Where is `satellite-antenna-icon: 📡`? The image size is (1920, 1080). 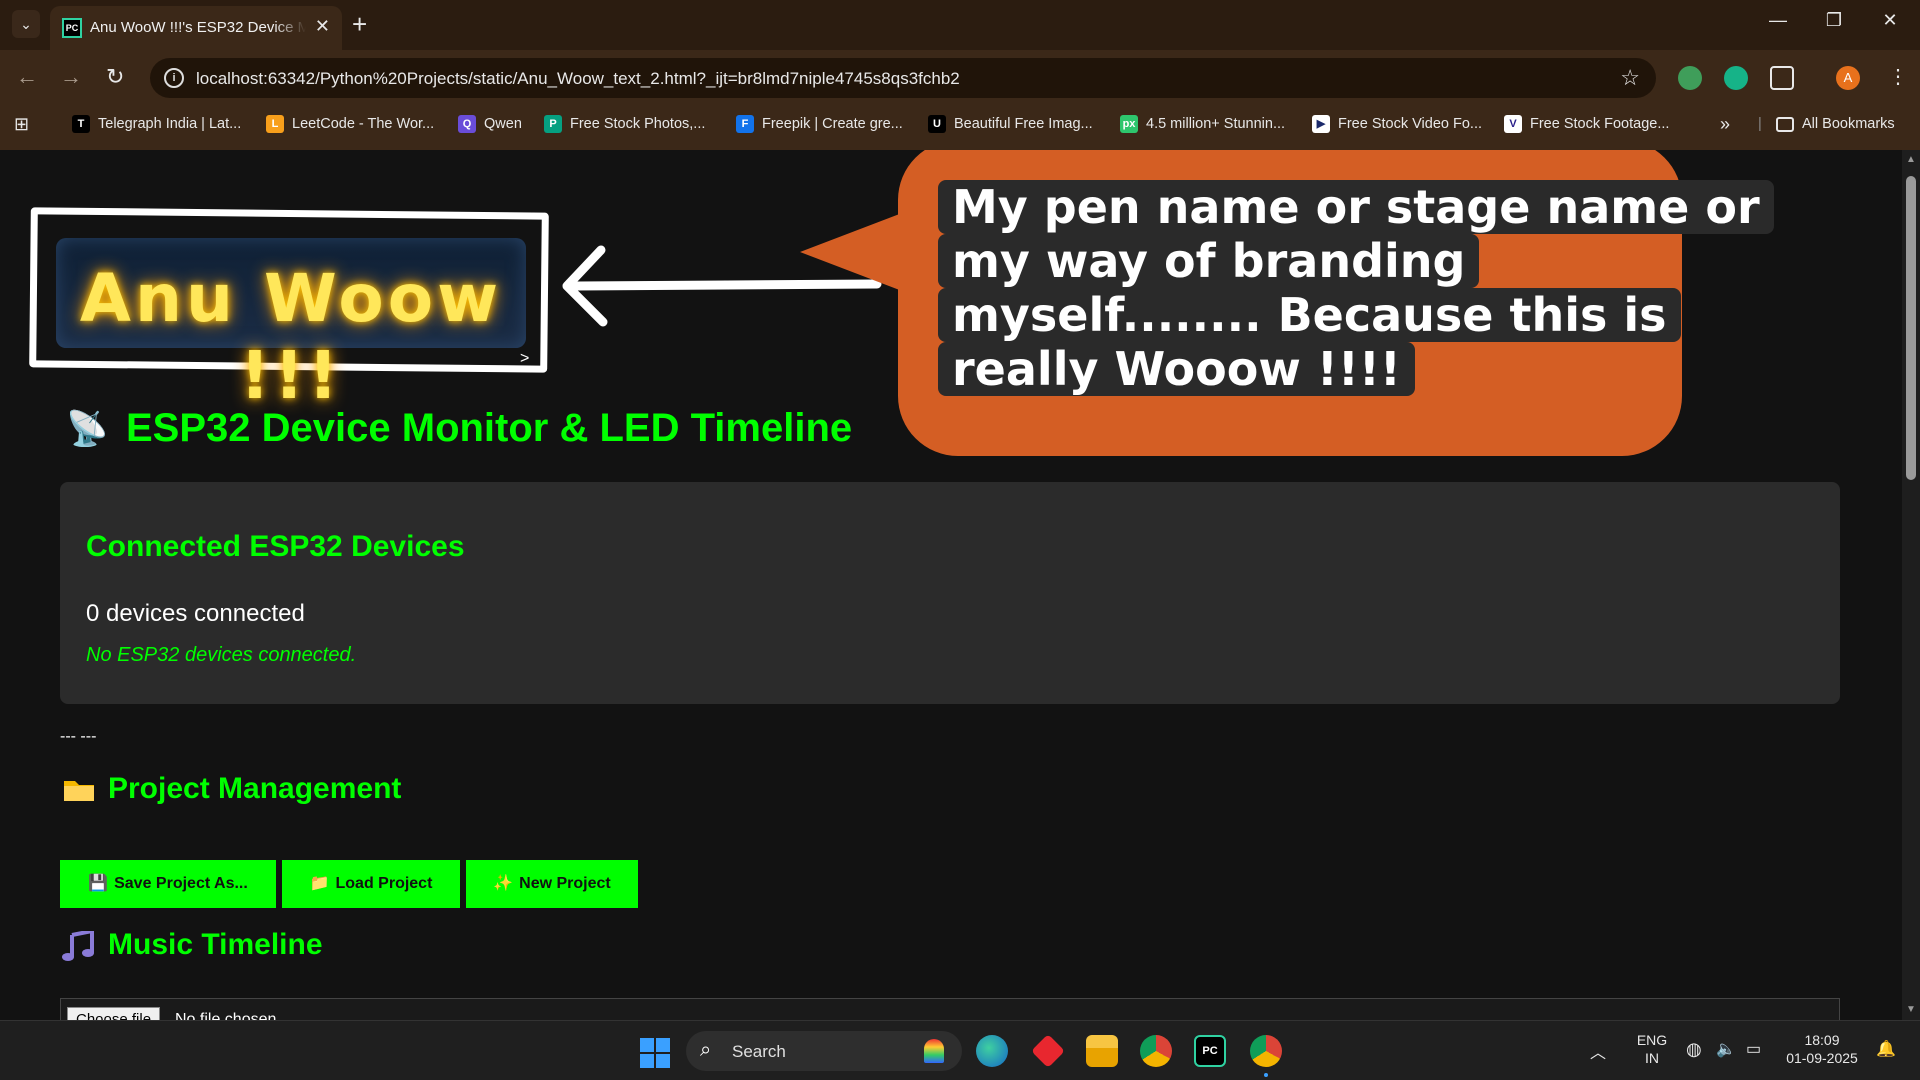
satellite-antenna-icon: 📡 is located at coordinates (87, 428).